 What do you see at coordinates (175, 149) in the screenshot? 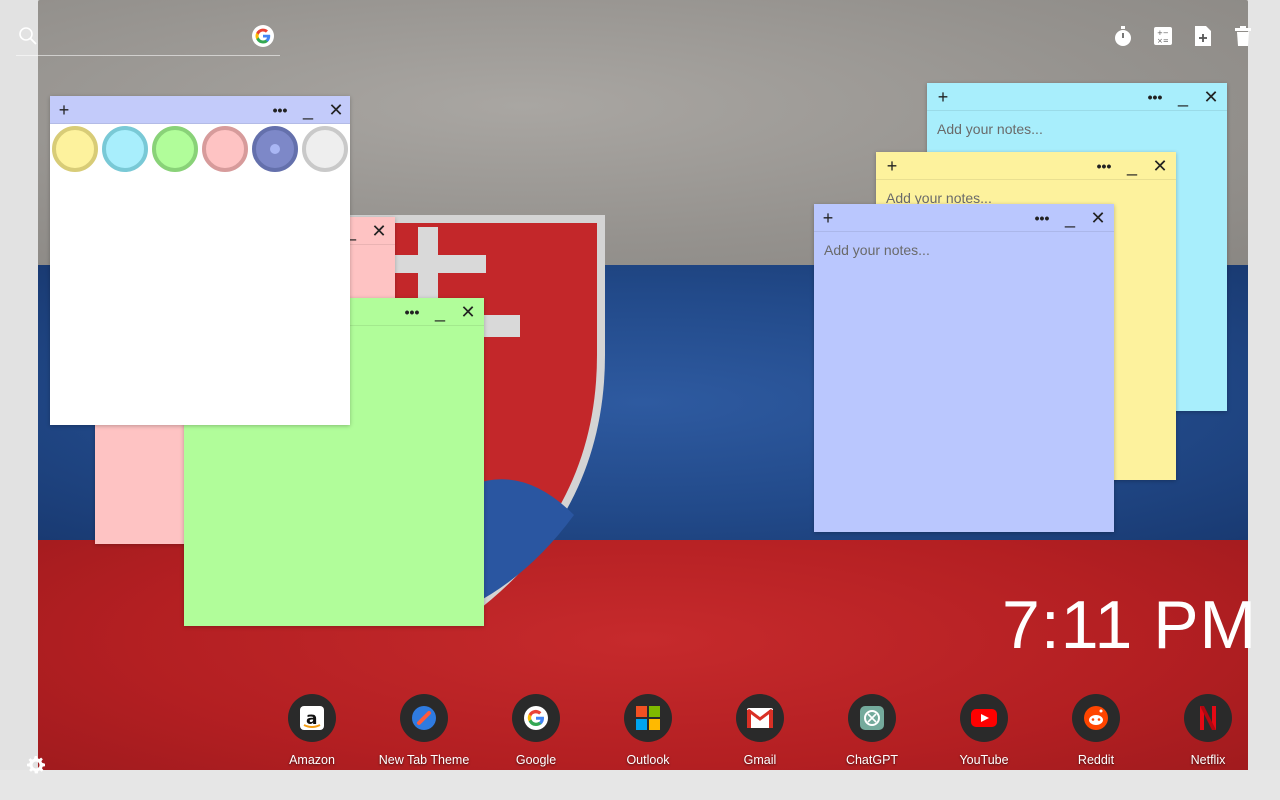
I see `swatch-green` at bounding box center [175, 149].